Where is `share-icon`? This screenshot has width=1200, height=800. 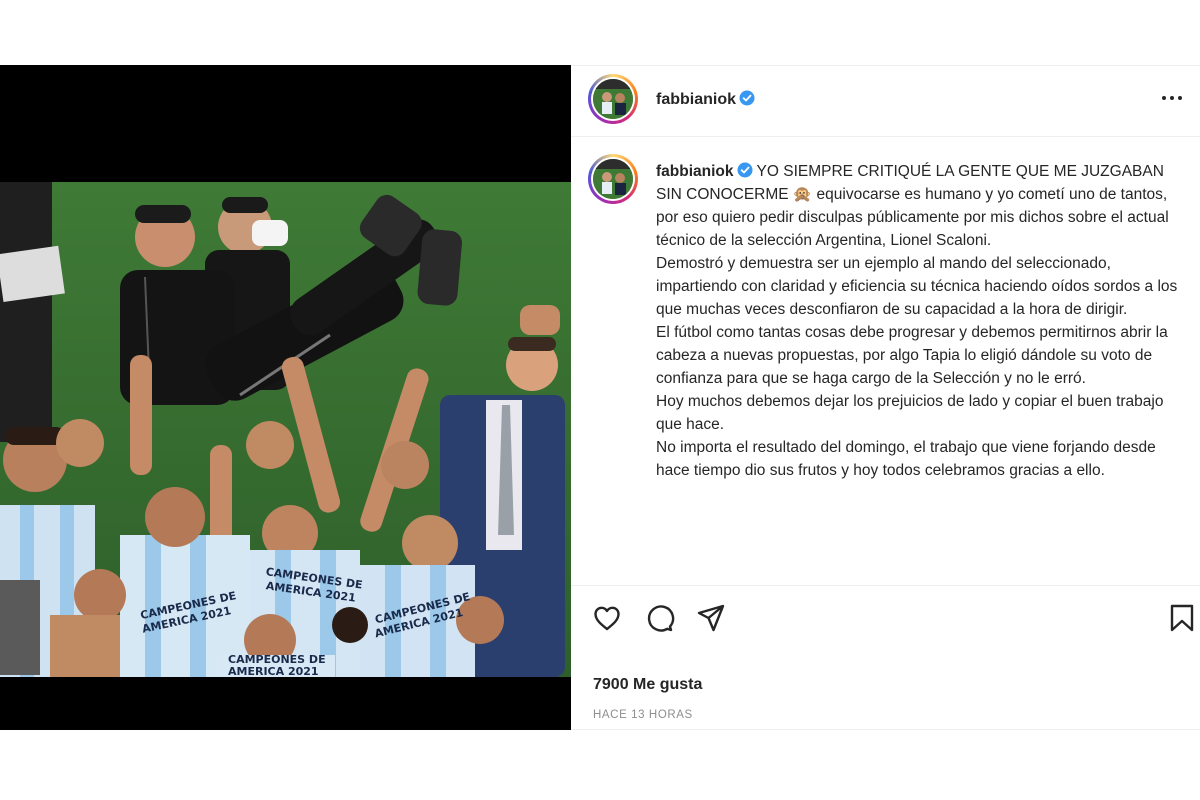
share-icon is located at coordinates (711, 618).